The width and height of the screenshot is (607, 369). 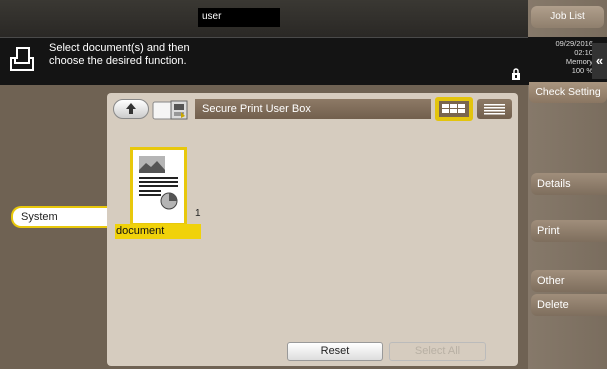 I want to click on left-tabs: System, so click(x=55, y=227).